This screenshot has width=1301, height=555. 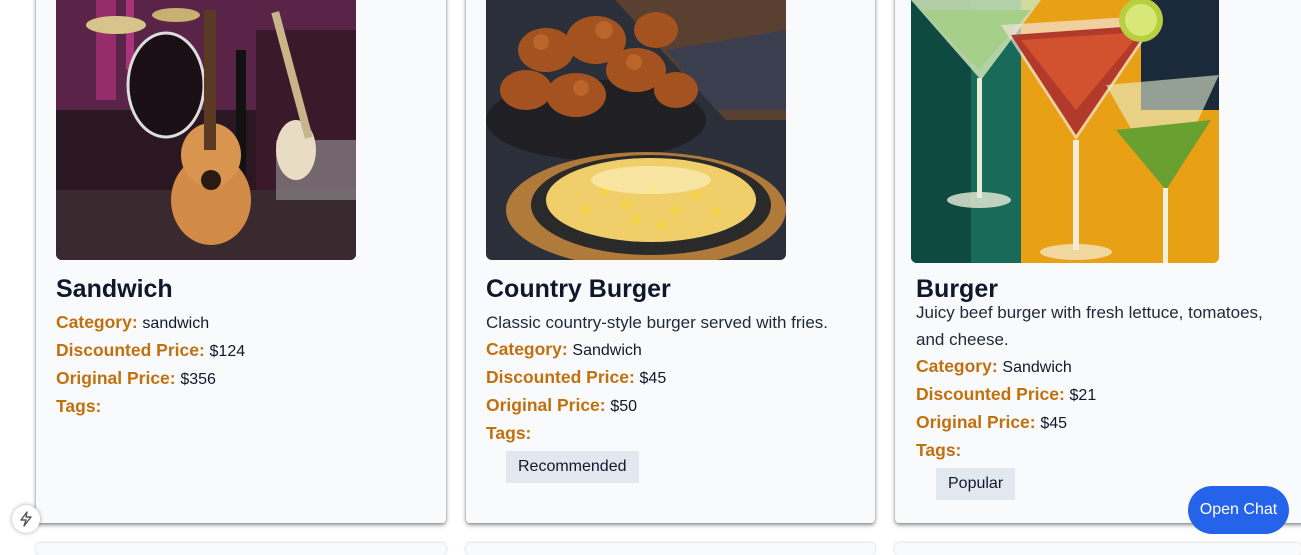 What do you see at coordinates (1054, 423) in the screenshot?
I see `original-price-value: $45` at bounding box center [1054, 423].